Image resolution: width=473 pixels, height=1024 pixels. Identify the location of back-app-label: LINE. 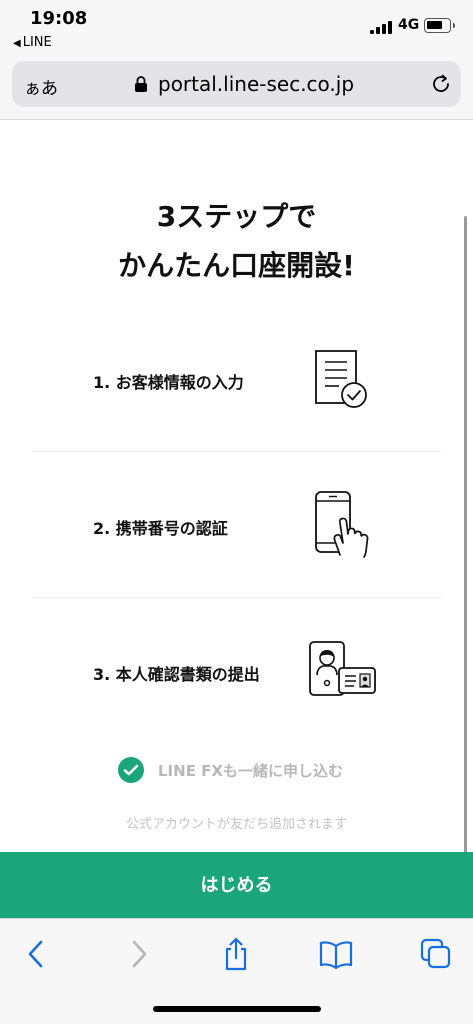
(37, 42).